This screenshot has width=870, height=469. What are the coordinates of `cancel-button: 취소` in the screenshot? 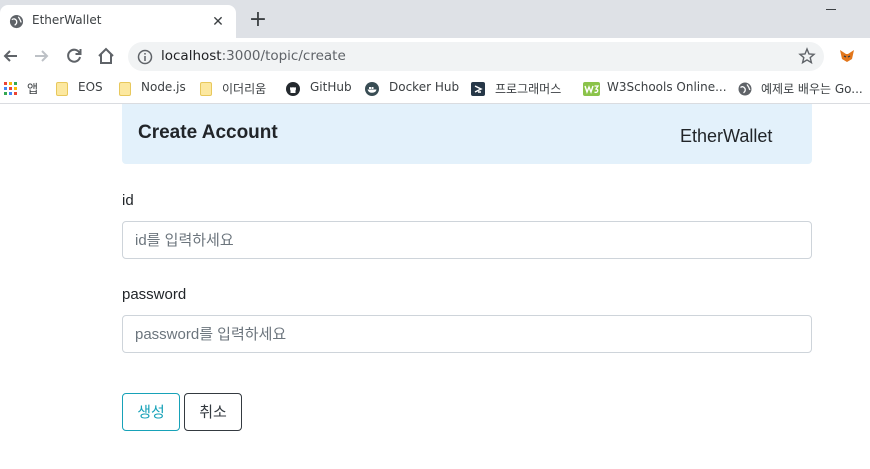 It's located at (213, 412).